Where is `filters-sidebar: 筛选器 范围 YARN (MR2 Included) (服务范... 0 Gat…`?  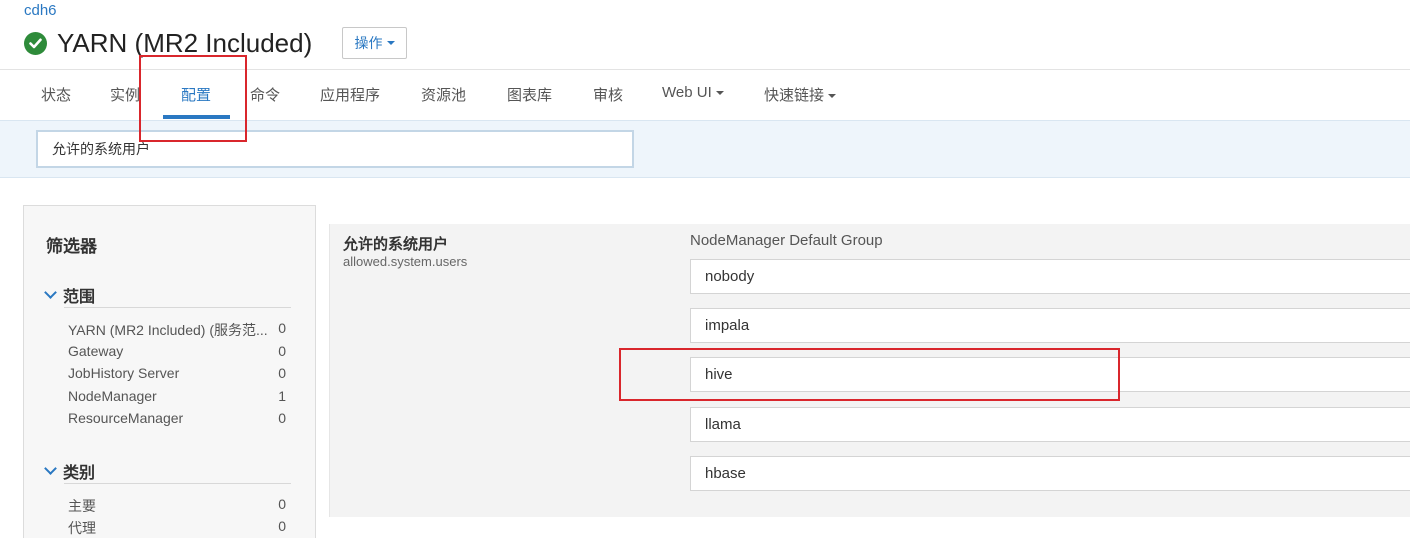 filters-sidebar: 筛选器 范围 YARN (MR2 Included) (服务范... 0 Gat… is located at coordinates (169, 371).